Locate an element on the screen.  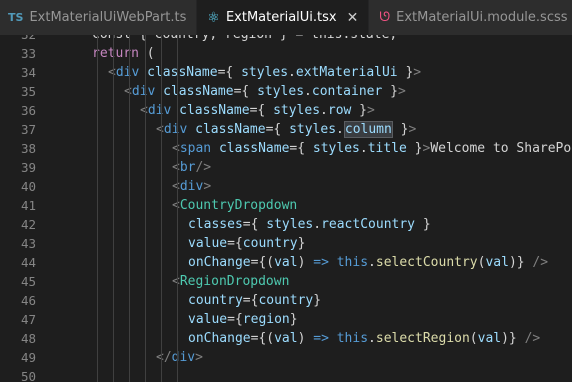
code-token: span is located at coordinates (195, 148).